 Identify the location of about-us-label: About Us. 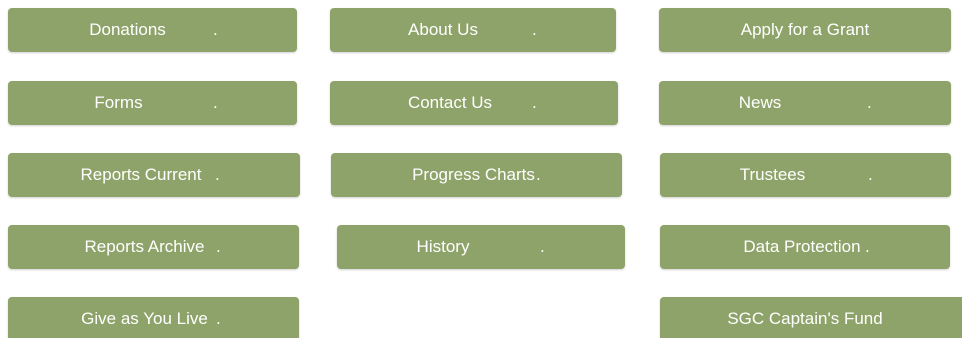
(443, 29).